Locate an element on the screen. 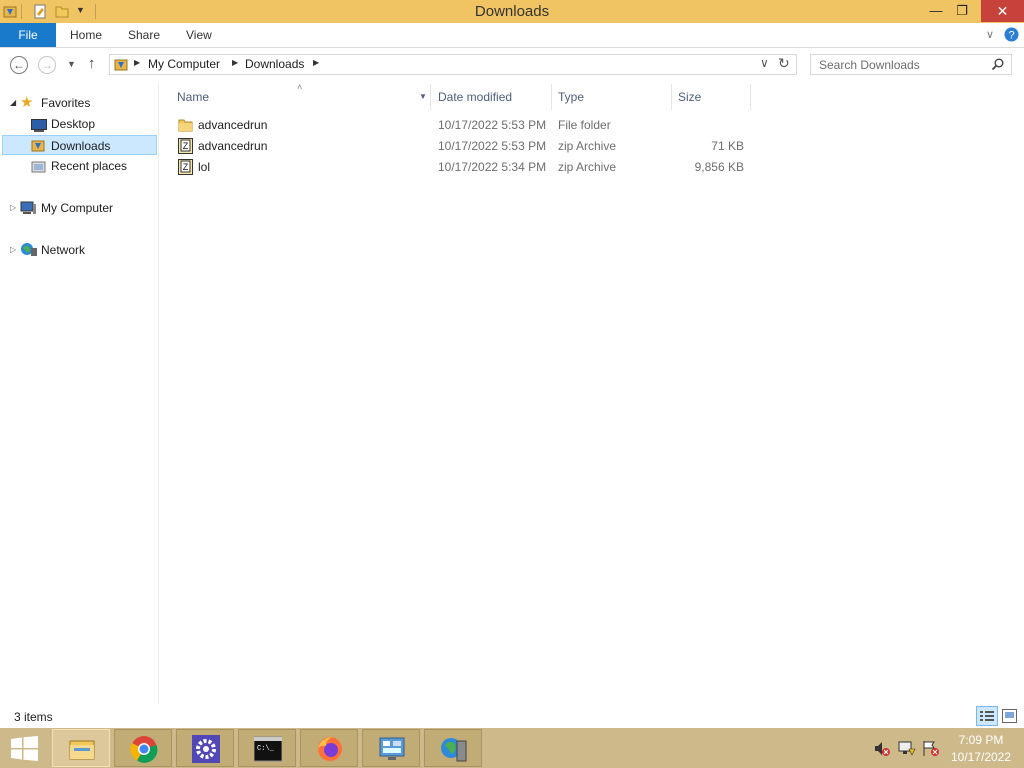  file-type: File folder is located at coordinates (584, 125).